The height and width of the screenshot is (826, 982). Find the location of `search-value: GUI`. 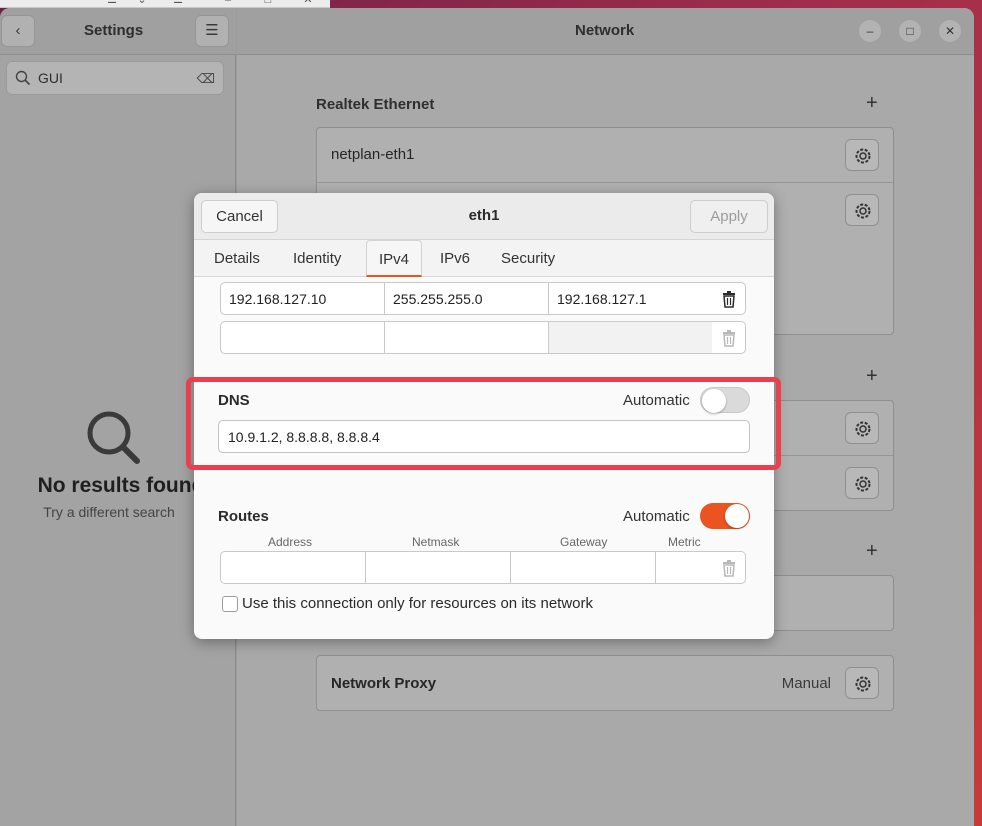

search-value: GUI is located at coordinates (50, 78).